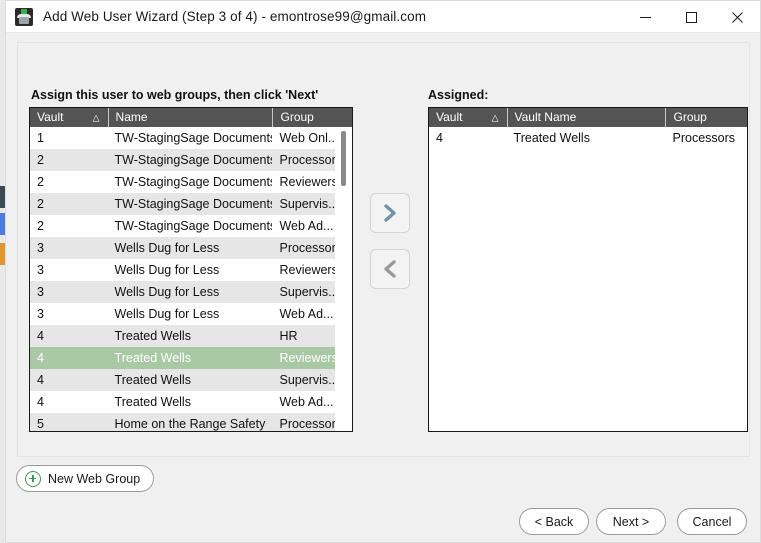 This screenshot has height=543, width=761. Describe the element at coordinates (343, 279) in the screenshot. I see `available-groups-scrollbar` at that location.